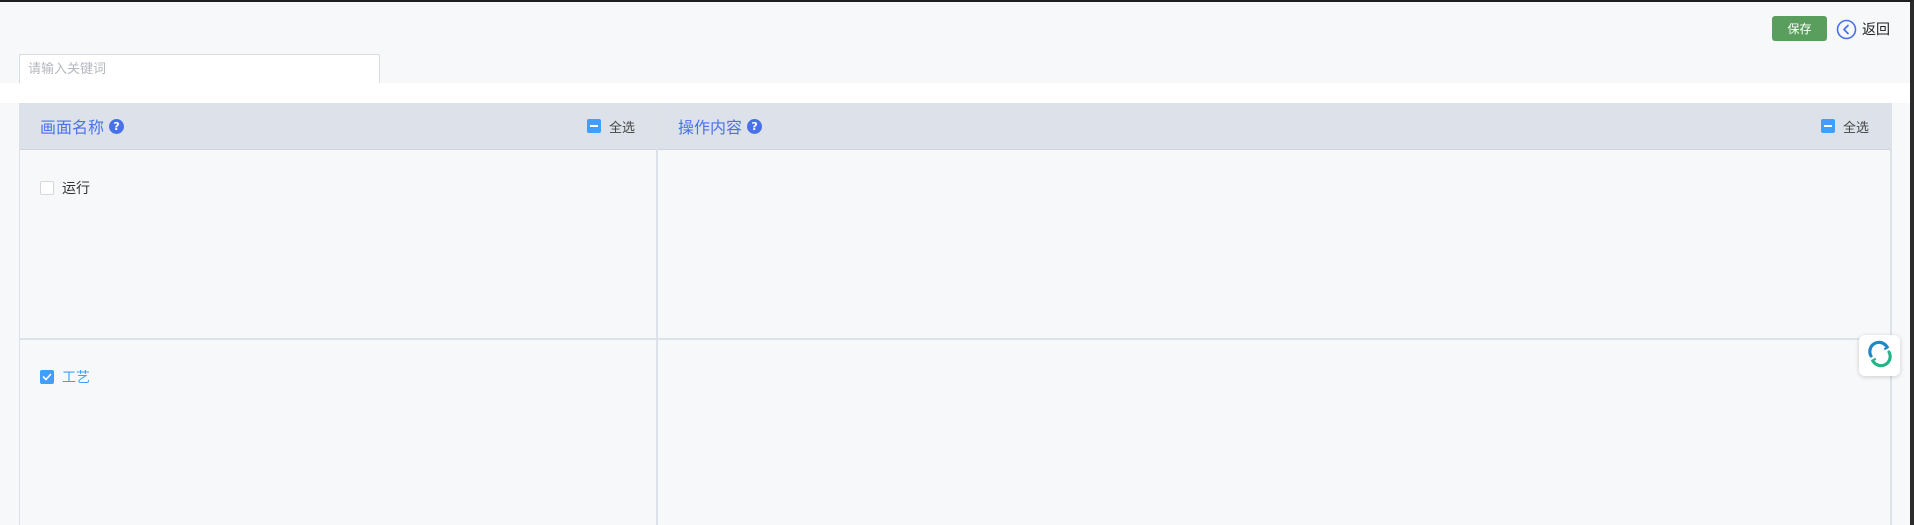 This screenshot has width=1914, height=525. I want to click on row-label: 运行, so click(76, 189).